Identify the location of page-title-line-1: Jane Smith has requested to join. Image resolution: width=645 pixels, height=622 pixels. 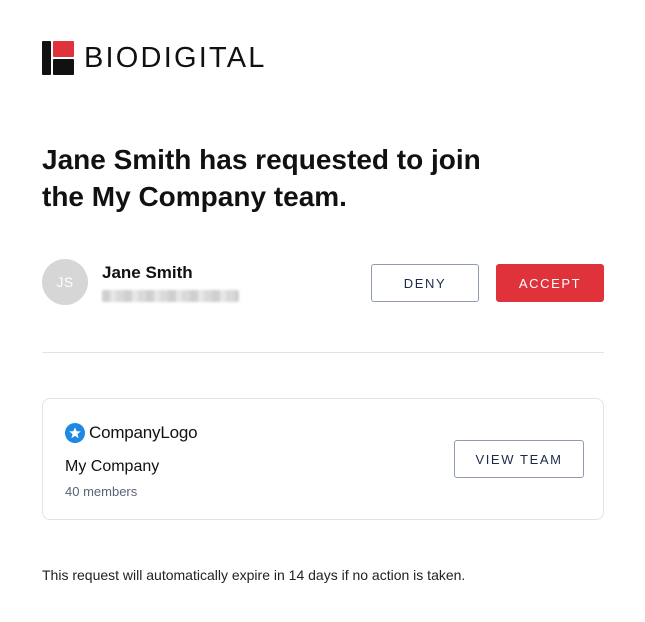
(261, 159).